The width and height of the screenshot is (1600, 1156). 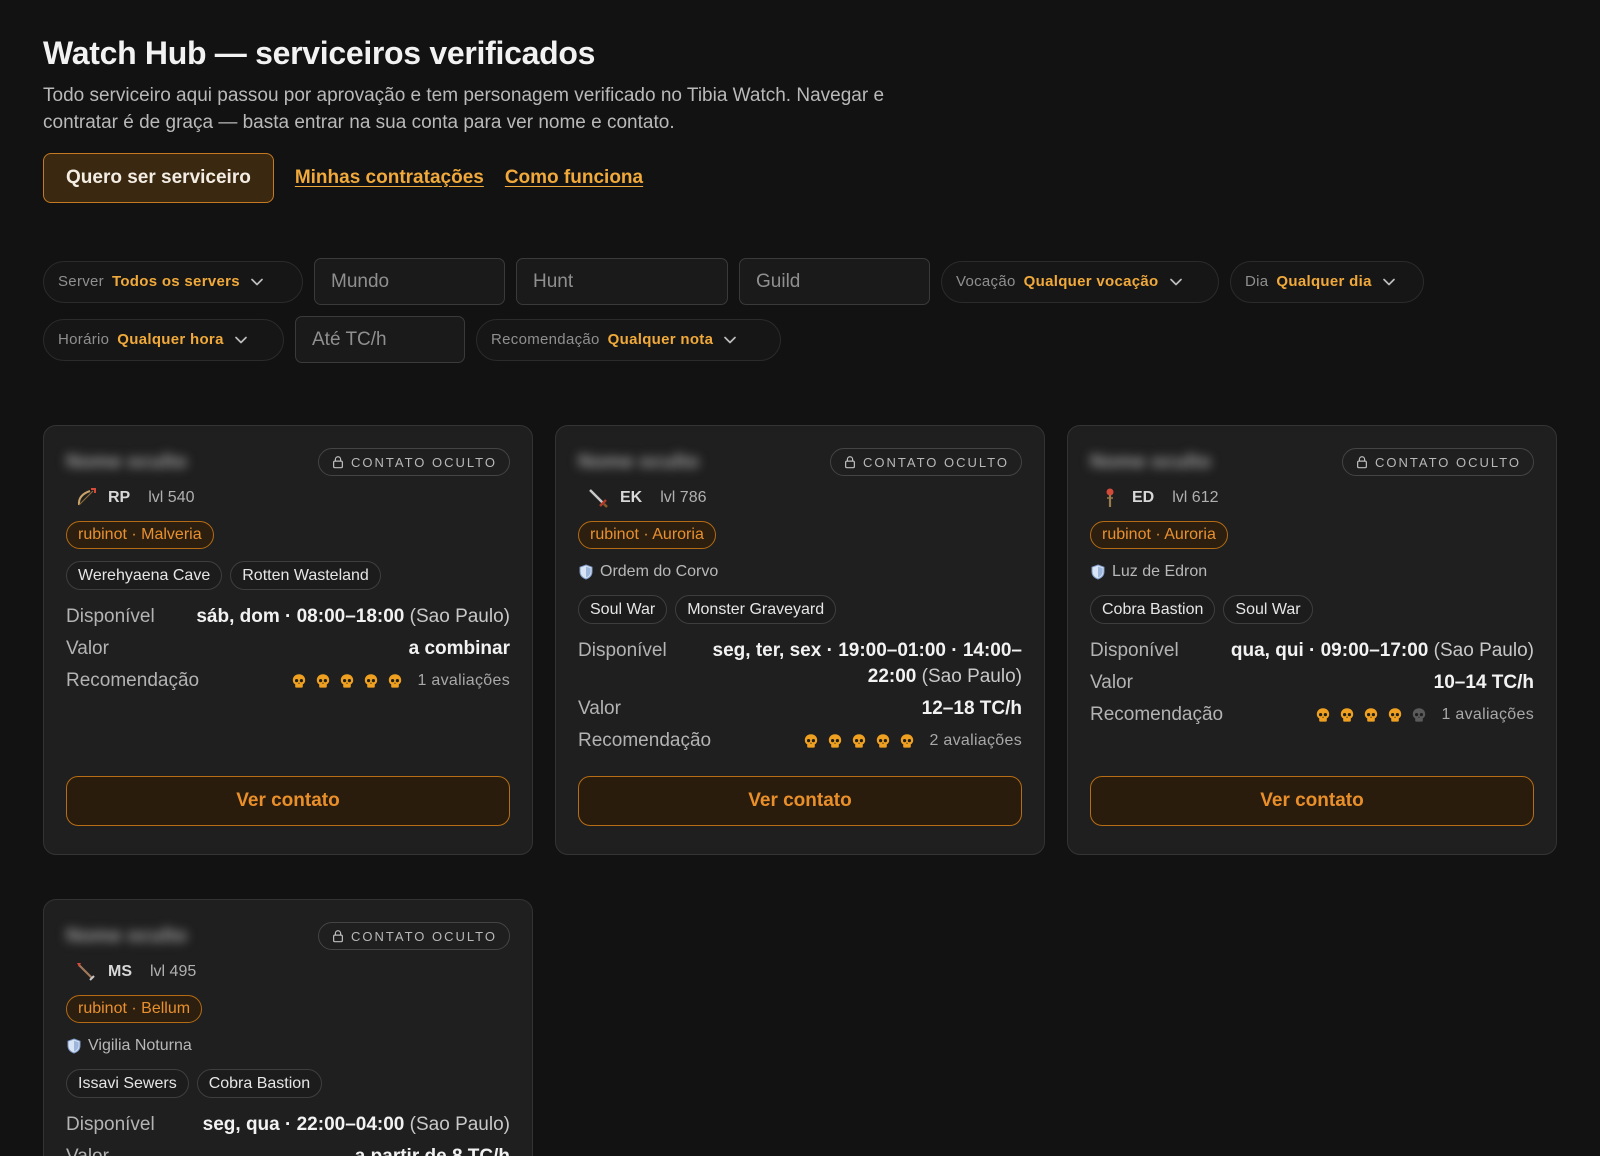 I want to click on guild-name: Ordem do Corvo, so click(x=659, y=571).